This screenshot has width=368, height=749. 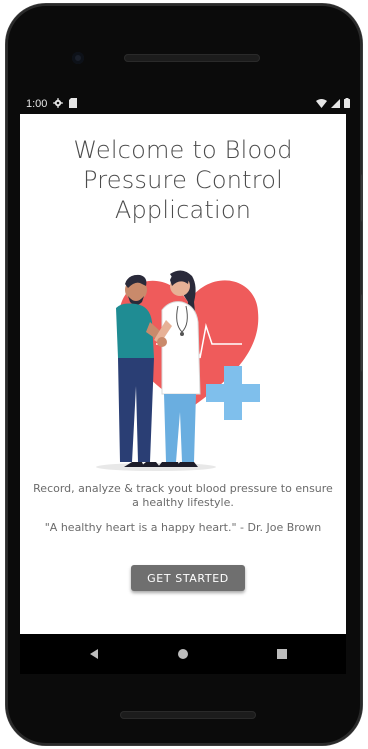 I want to click on status-right, so click(x=333, y=104).